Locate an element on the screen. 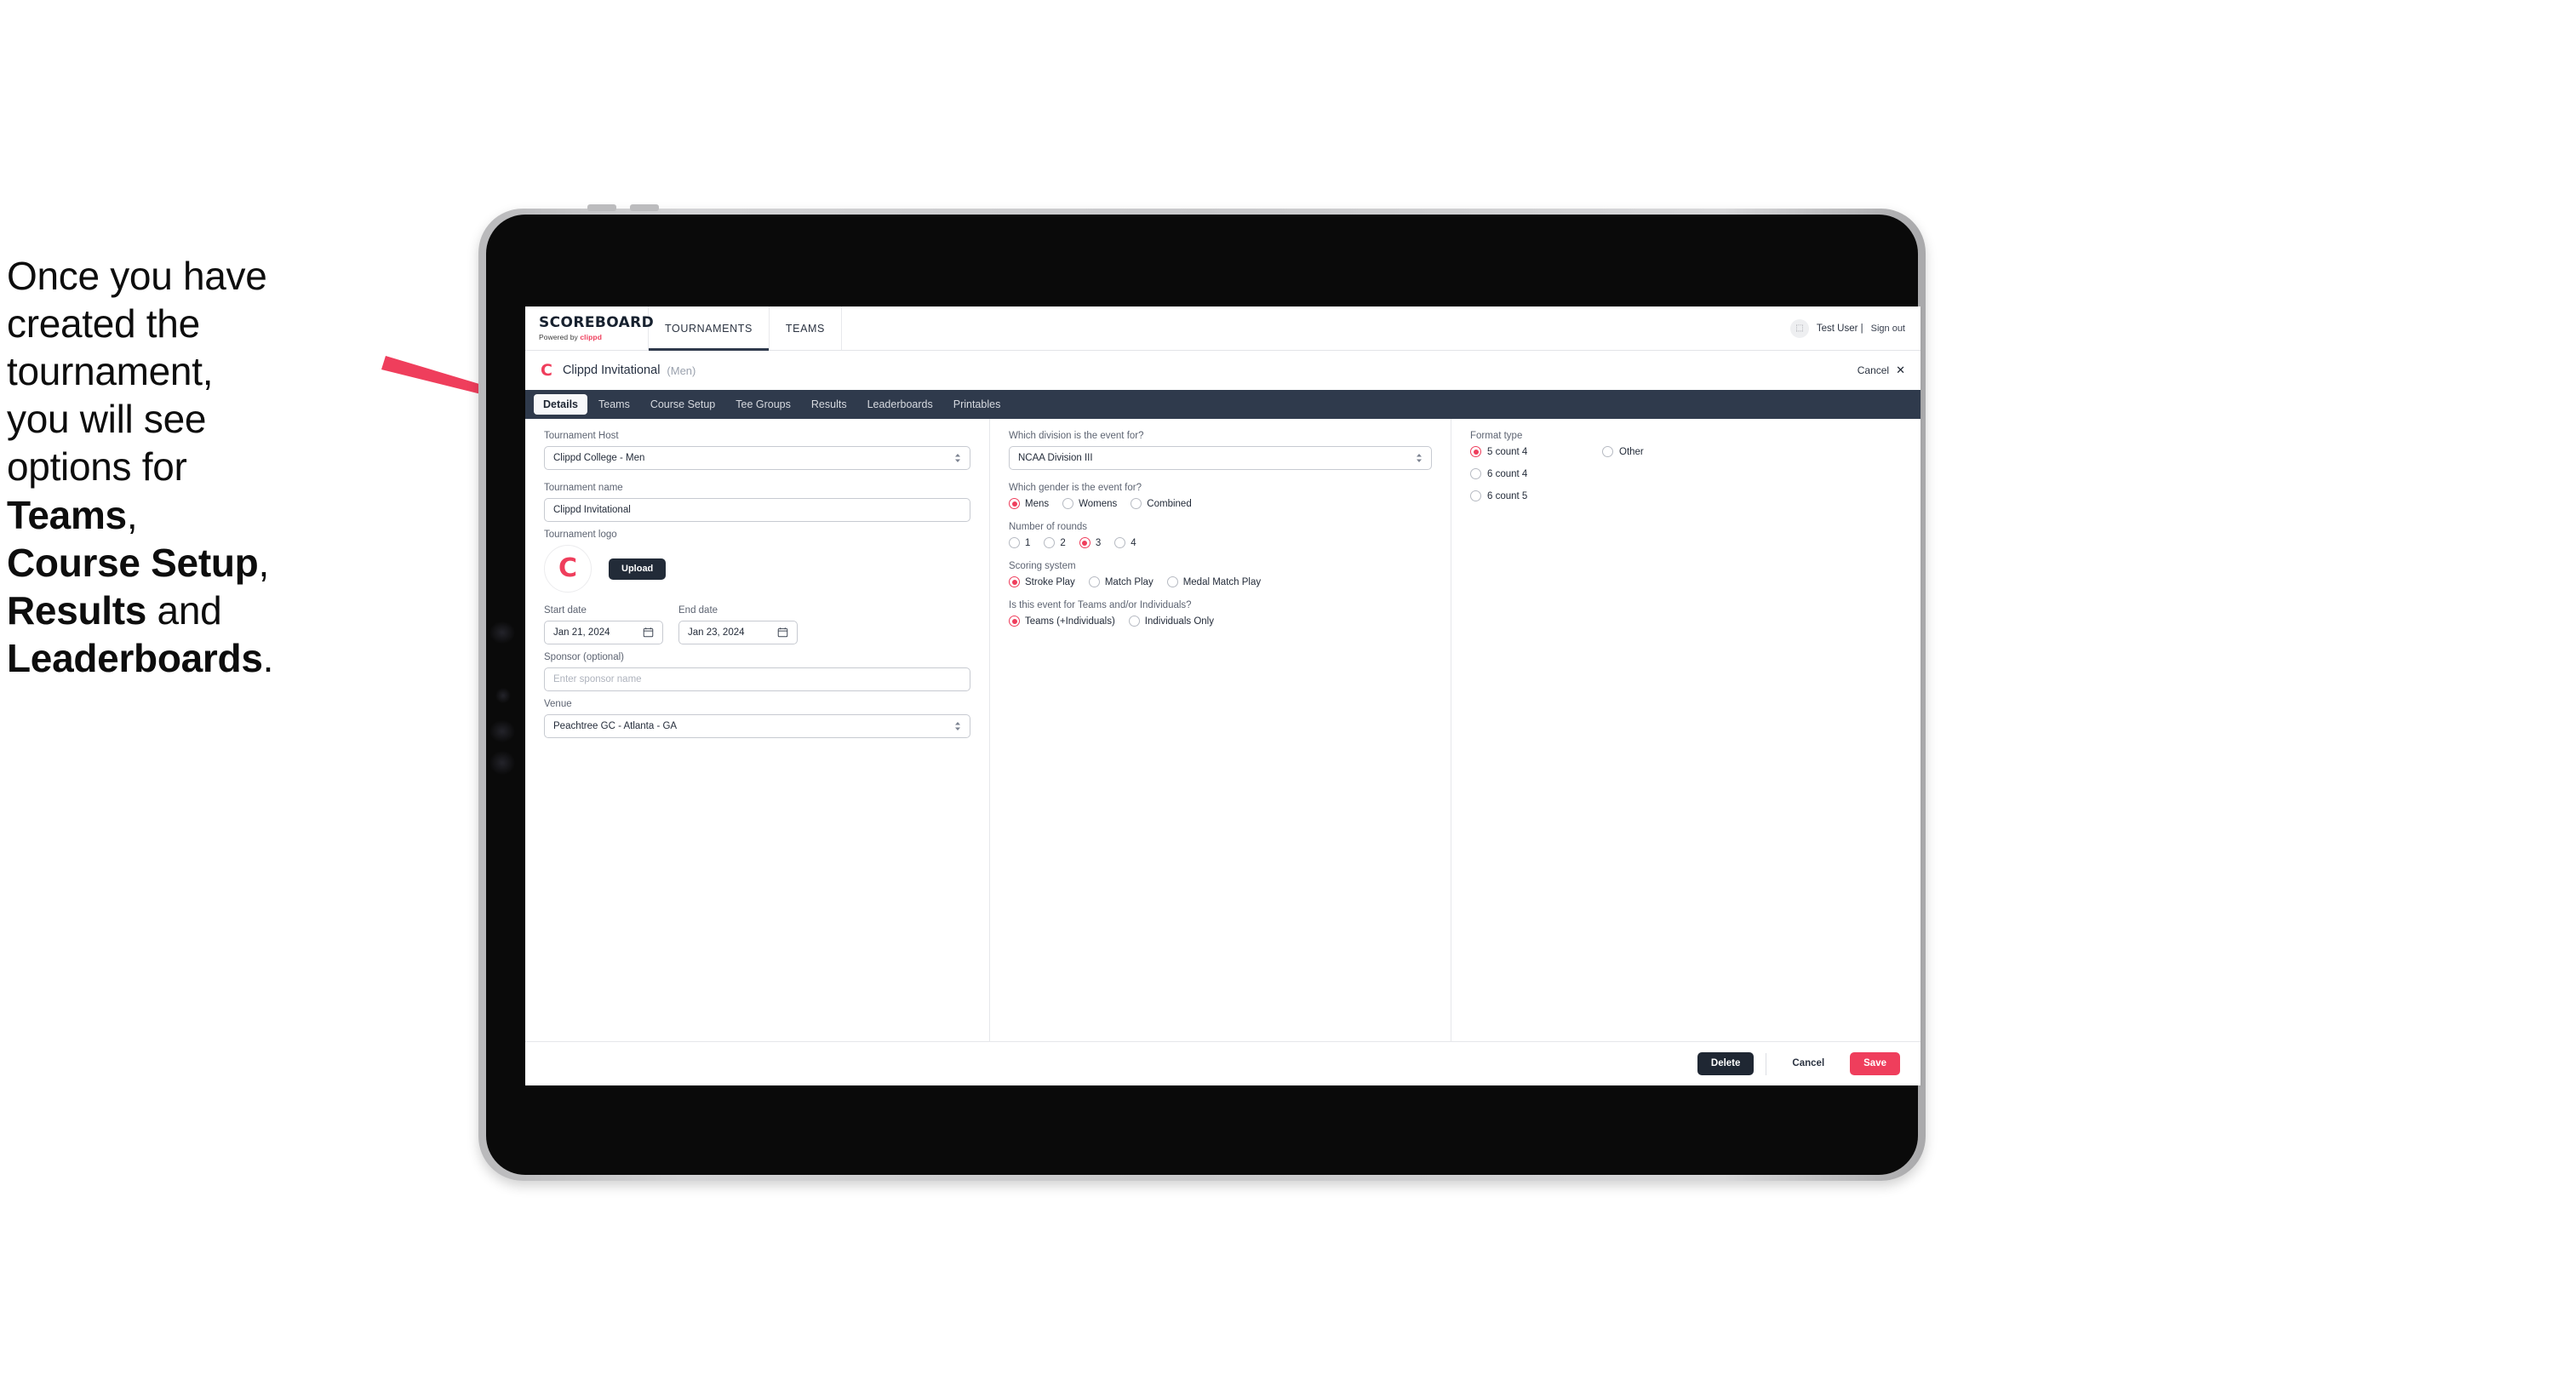 This screenshot has width=2576, height=1386. gender-option-combined-label: Combined is located at coordinates (1170, 503).